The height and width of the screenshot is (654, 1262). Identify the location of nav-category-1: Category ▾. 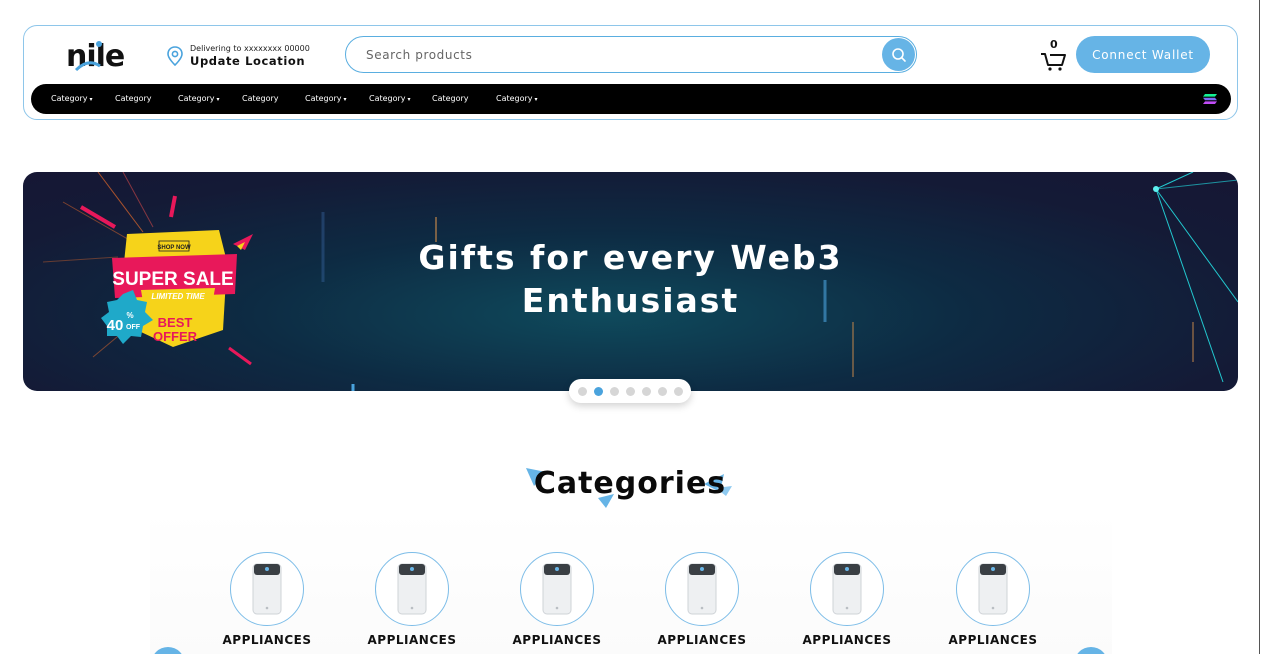
(72, 99).